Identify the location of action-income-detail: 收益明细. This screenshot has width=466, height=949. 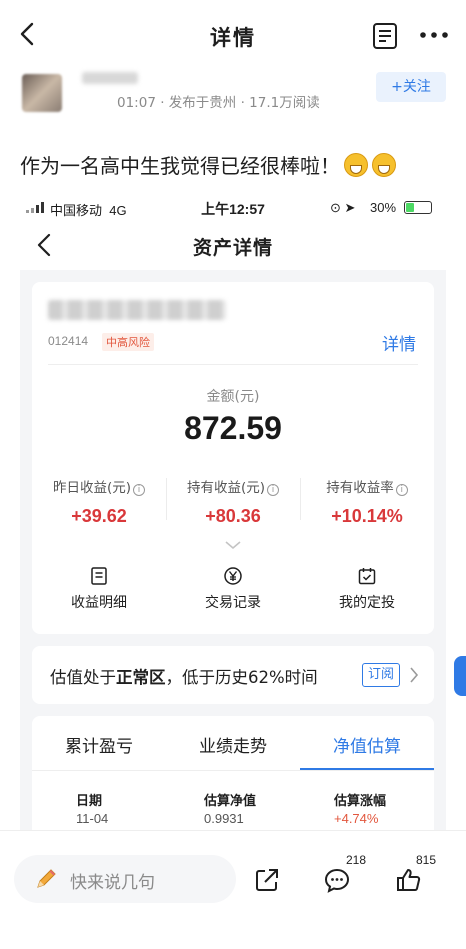
(99, 589).